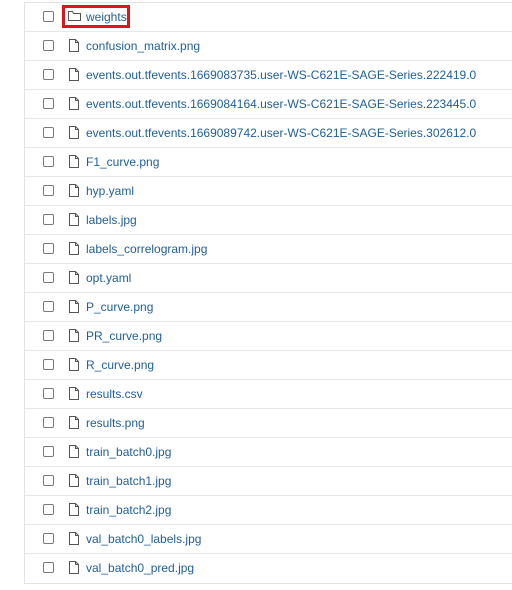  I want to click on file-name-link: PR_curve.png, so click(124, 336).